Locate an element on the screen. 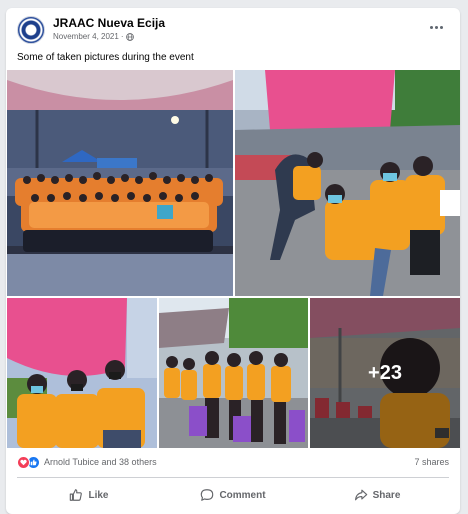  post-actions: Like Comment Share is located at coordinates (233, 495).